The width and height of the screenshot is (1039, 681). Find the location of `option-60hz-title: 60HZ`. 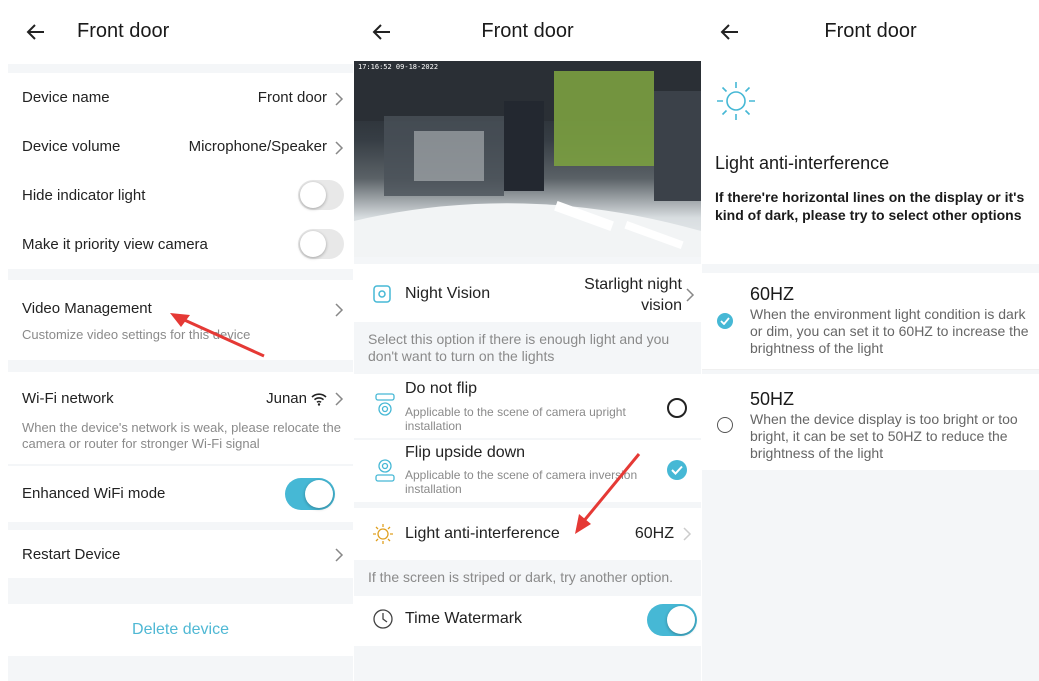

option-60hz-title: 60HZ is located at coordinates (772, 294).